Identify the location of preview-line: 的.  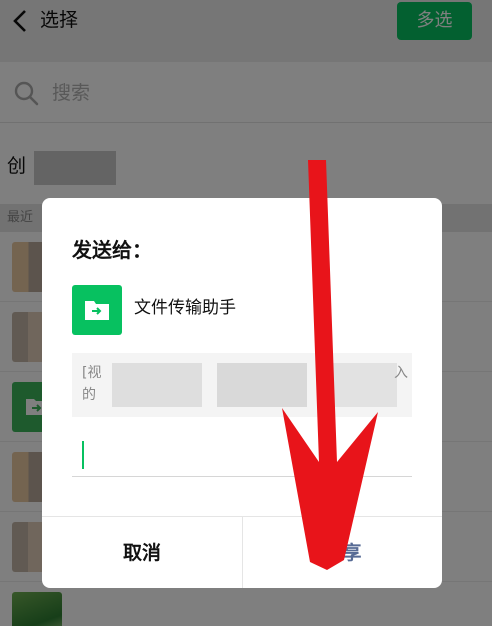
(89, 395).